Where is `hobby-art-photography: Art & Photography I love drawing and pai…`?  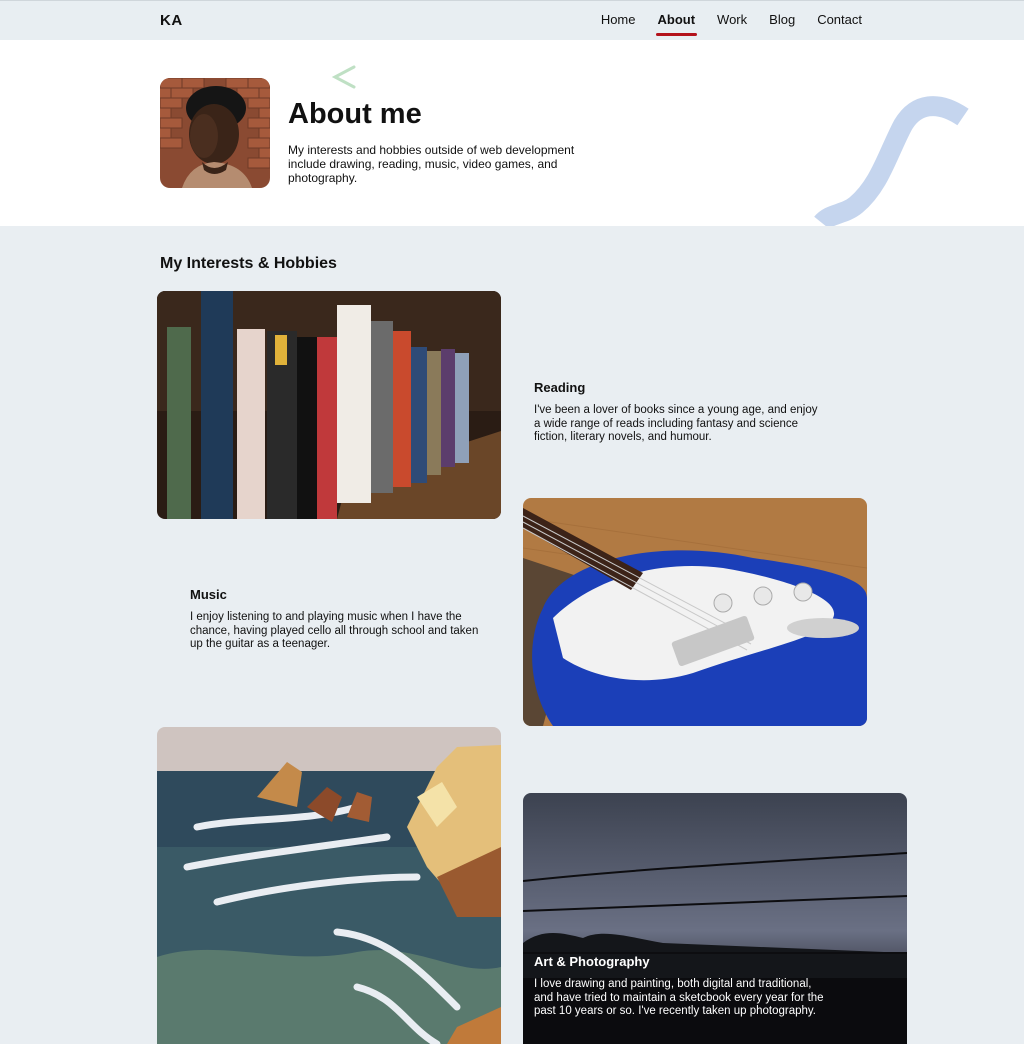
hobby-art-photography: Art & Photography I love drawing and pai… is located at coordinates (679, 986).